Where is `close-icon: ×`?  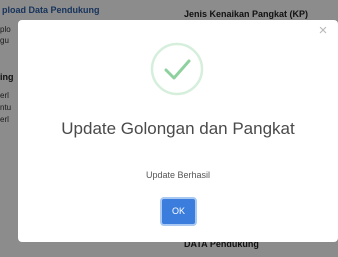 close-icon: × is located at coordinates (323, 30).